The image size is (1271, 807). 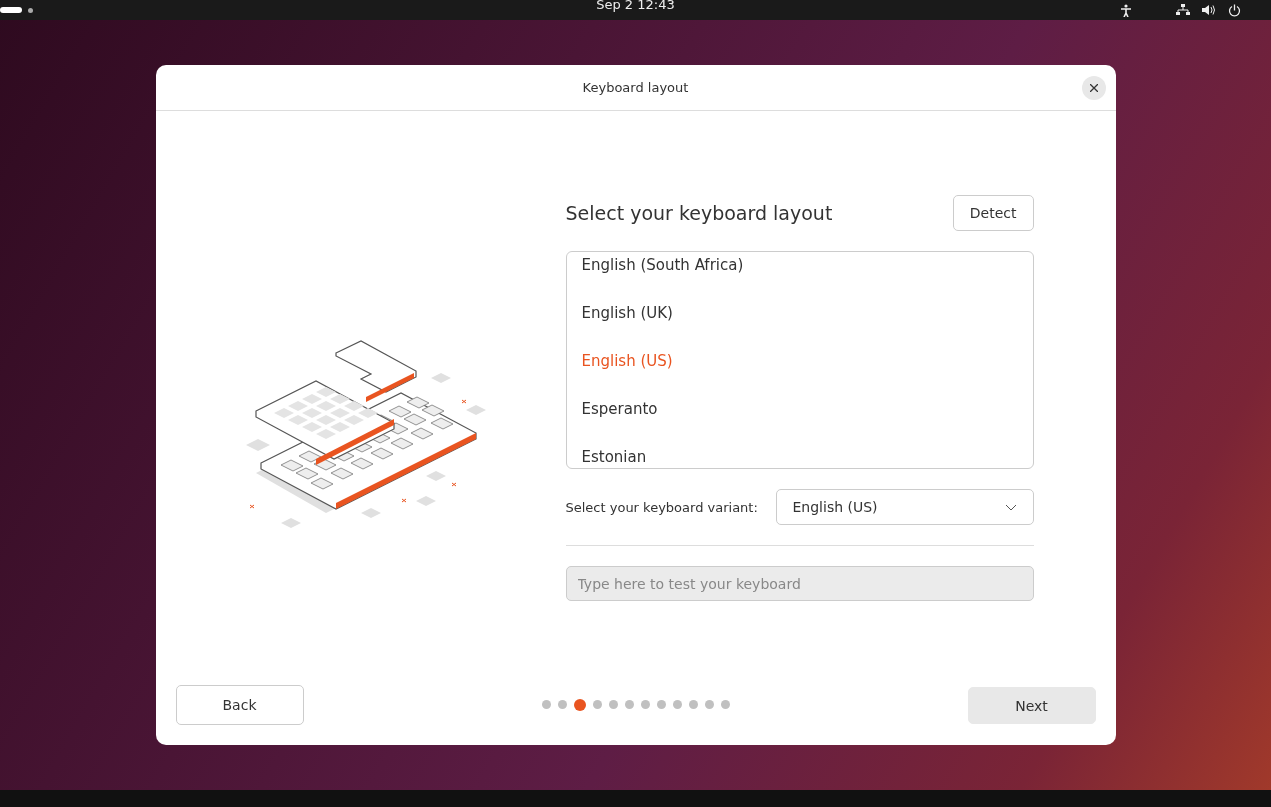 What do you see at coordinates (699, 213) in the screenshot?
I see `section-heading: Select your keyboard layout` at bounding box center [699, 213].